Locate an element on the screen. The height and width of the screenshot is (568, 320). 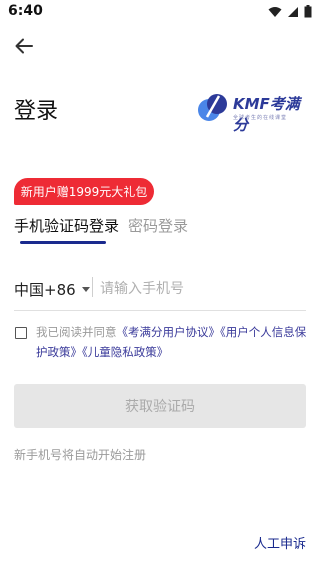
tab-phone-code-login: 手机验证码登录 is located at coordinates (66, 225).